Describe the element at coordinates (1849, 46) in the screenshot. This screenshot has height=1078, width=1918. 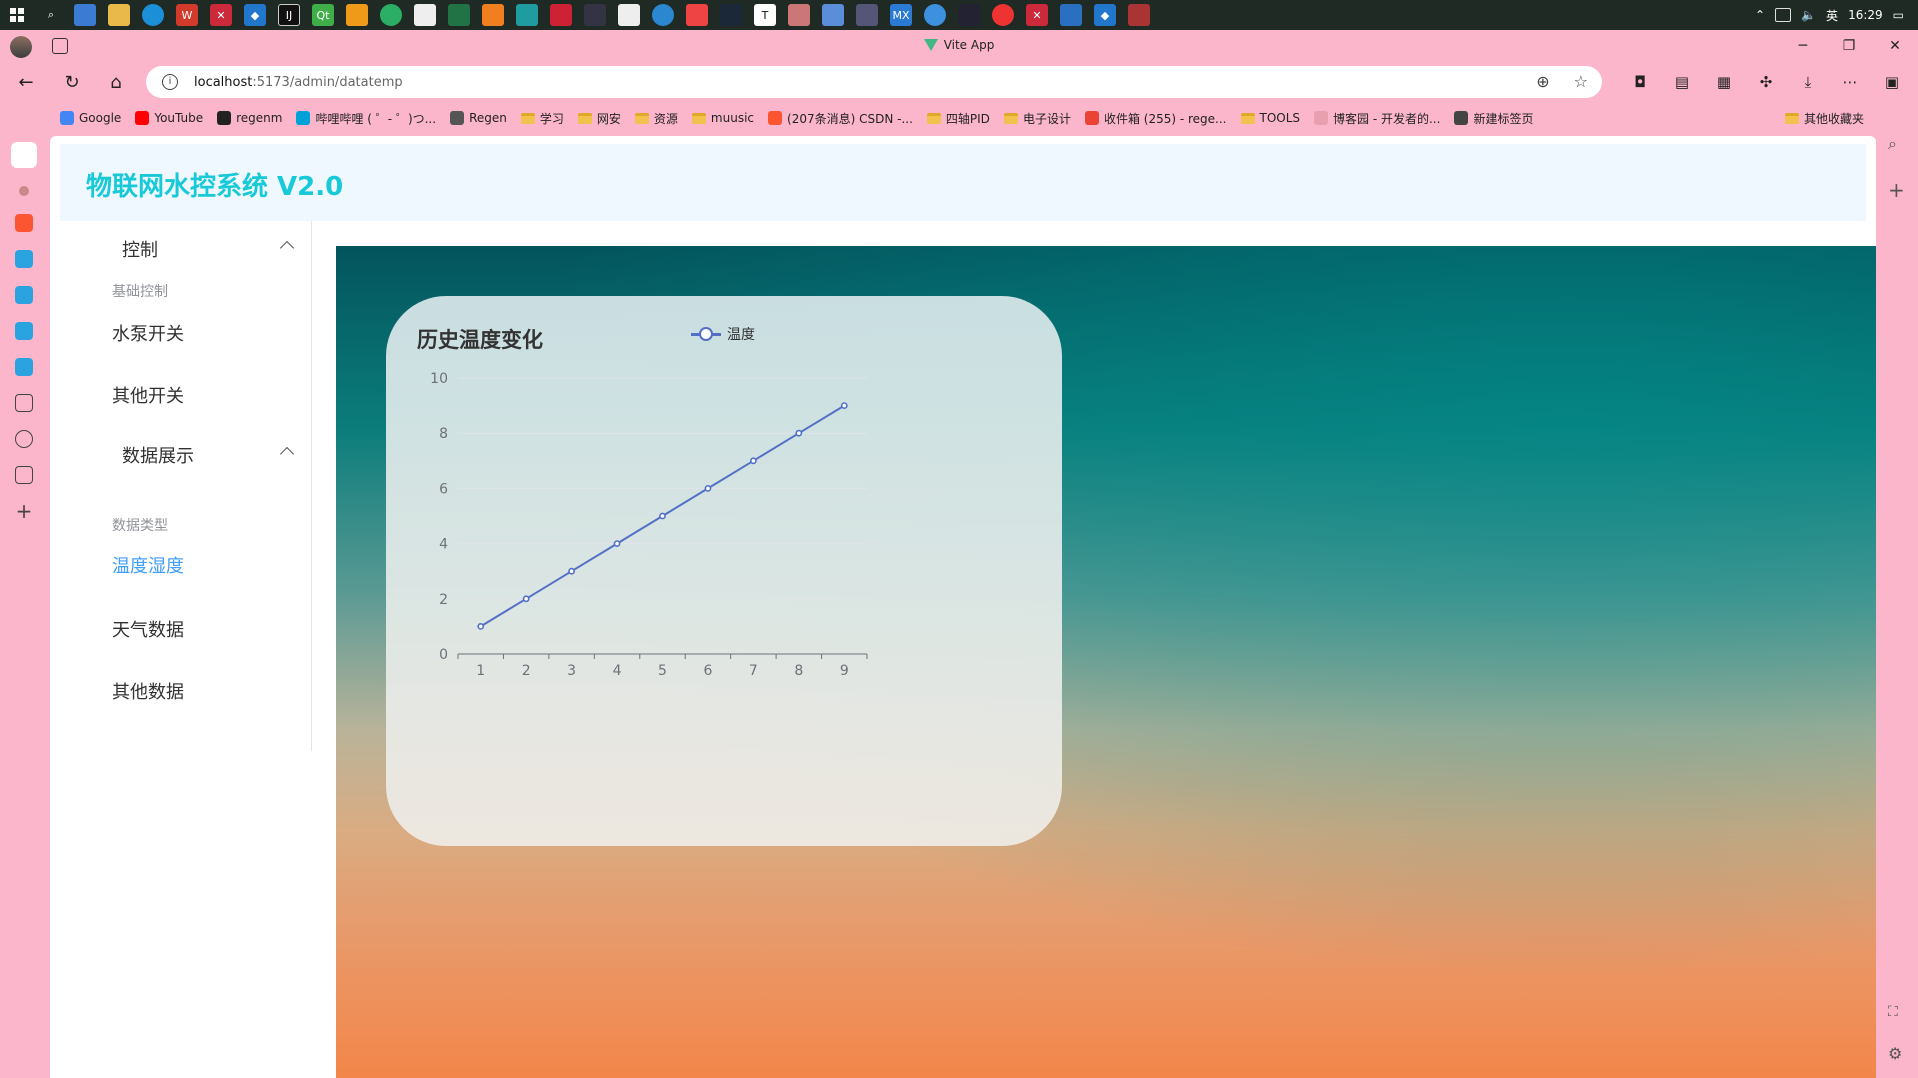
I see `restore-button: ❐` at that location.